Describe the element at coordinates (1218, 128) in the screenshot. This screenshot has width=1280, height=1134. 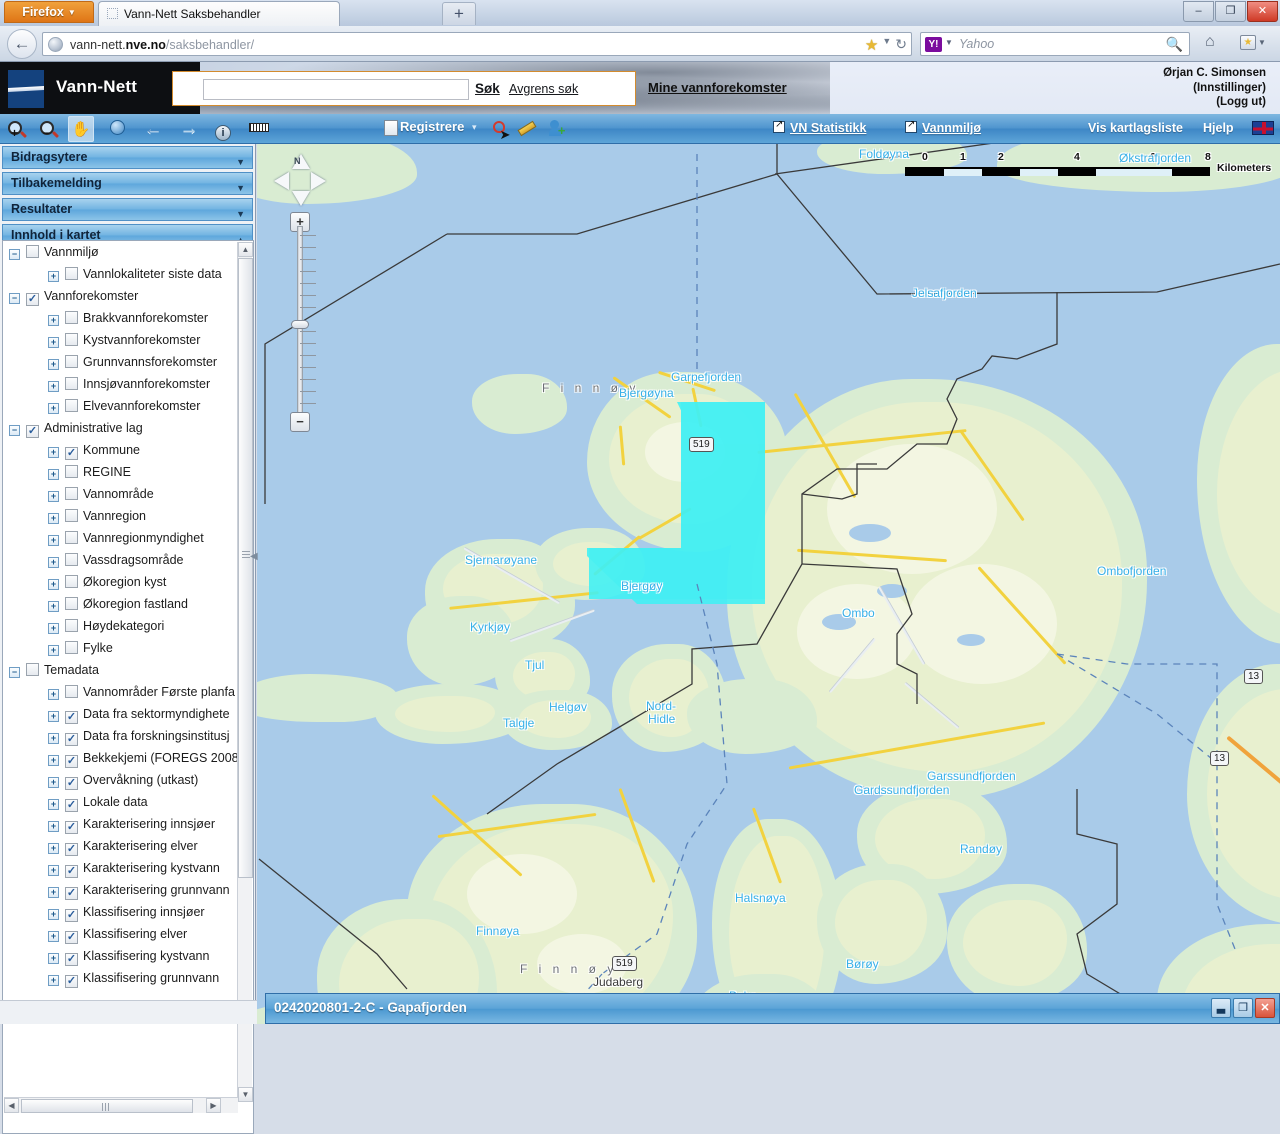
I see `help-link: Hjelp` at that location.